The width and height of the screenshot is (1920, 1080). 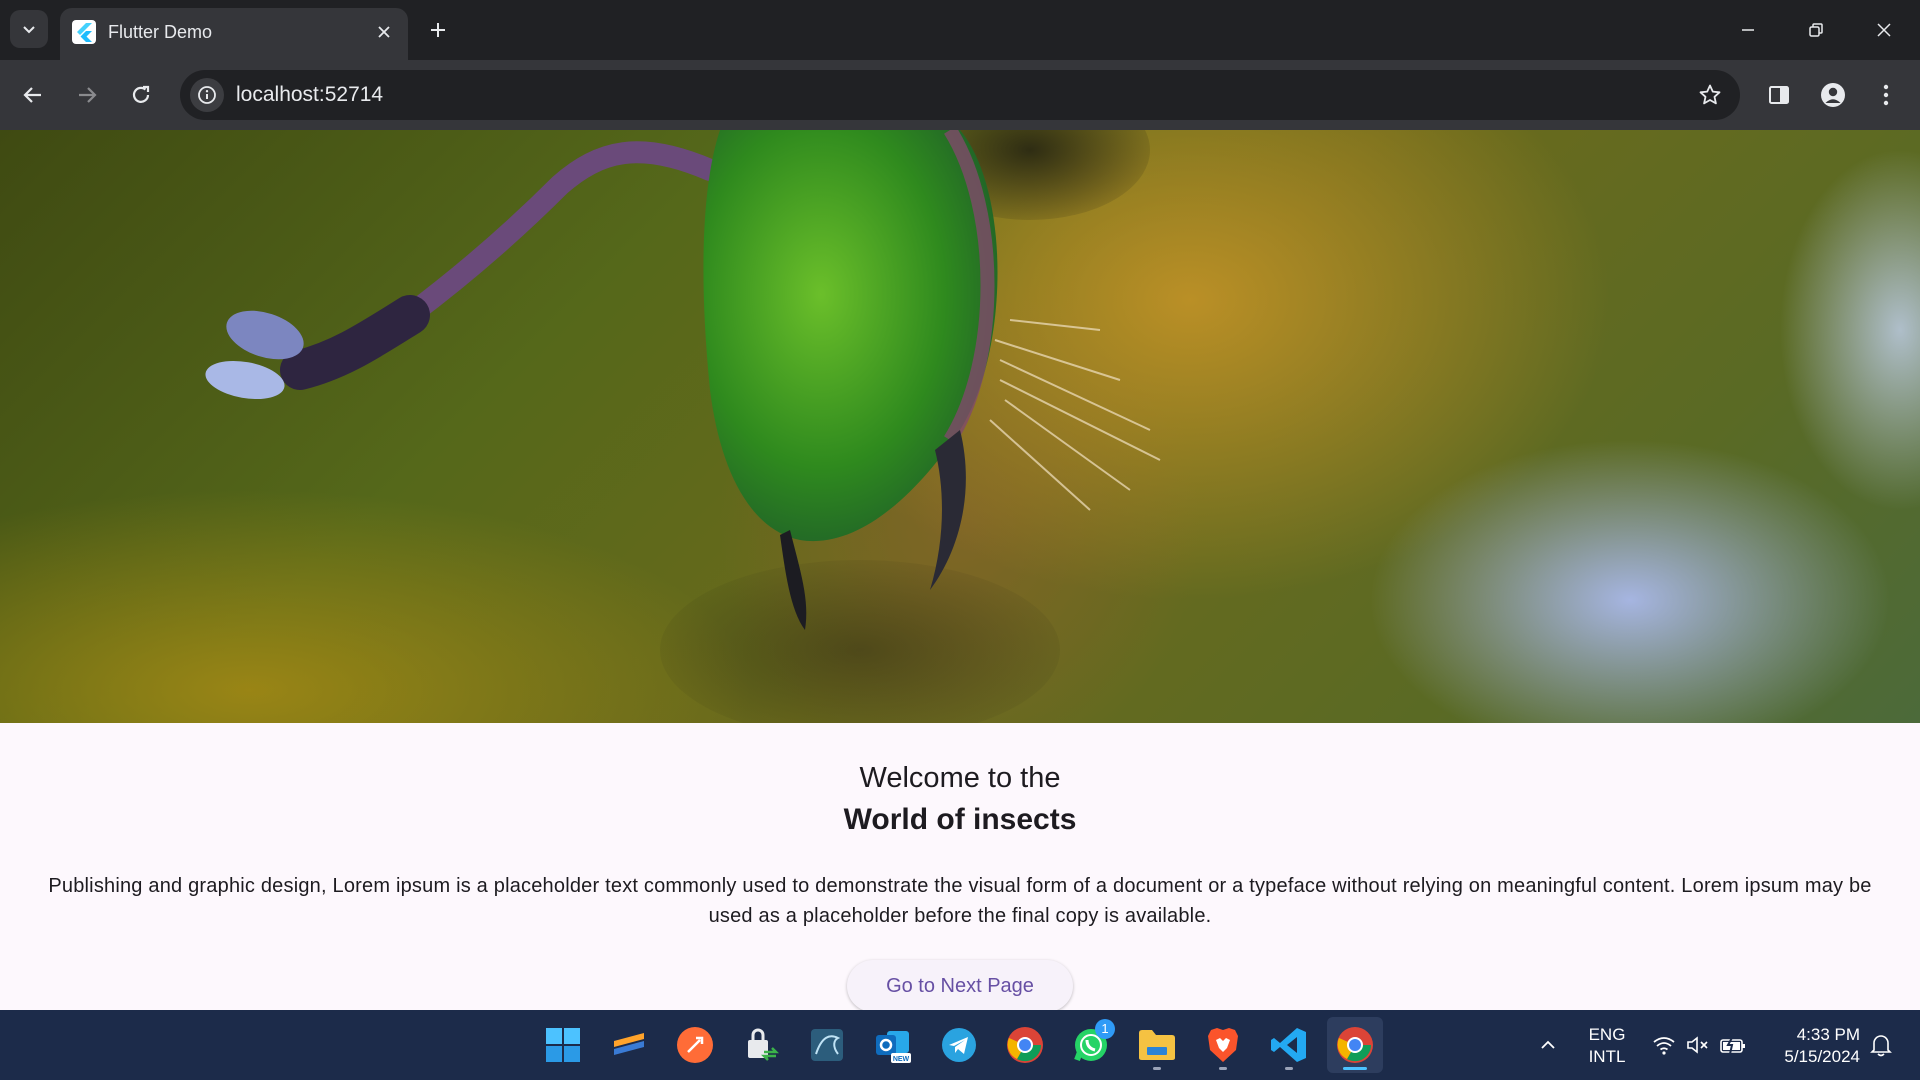 I want to click on site-info-button, so click(x=207, y=95).